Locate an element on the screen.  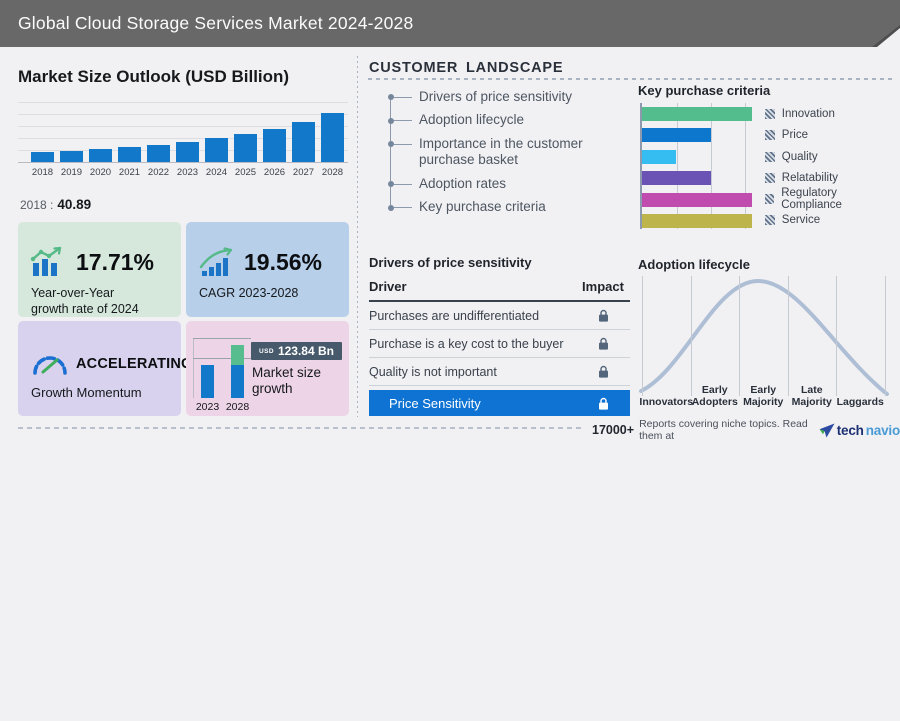
table-row: Quality is not important is located at coordinates (499, 372).